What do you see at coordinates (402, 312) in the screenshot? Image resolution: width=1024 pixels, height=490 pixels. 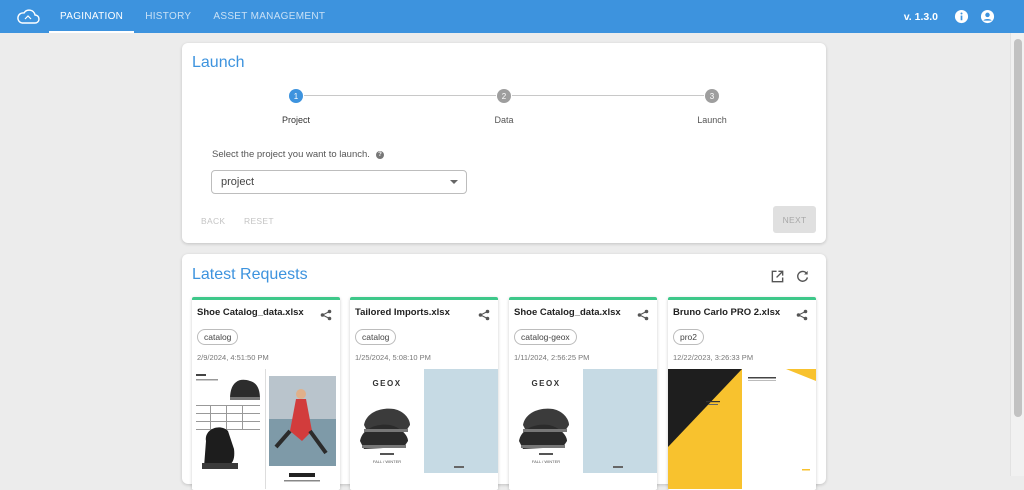 I see `request-title: Tailored Imports.xlsx` at bounding box center [402, 312].